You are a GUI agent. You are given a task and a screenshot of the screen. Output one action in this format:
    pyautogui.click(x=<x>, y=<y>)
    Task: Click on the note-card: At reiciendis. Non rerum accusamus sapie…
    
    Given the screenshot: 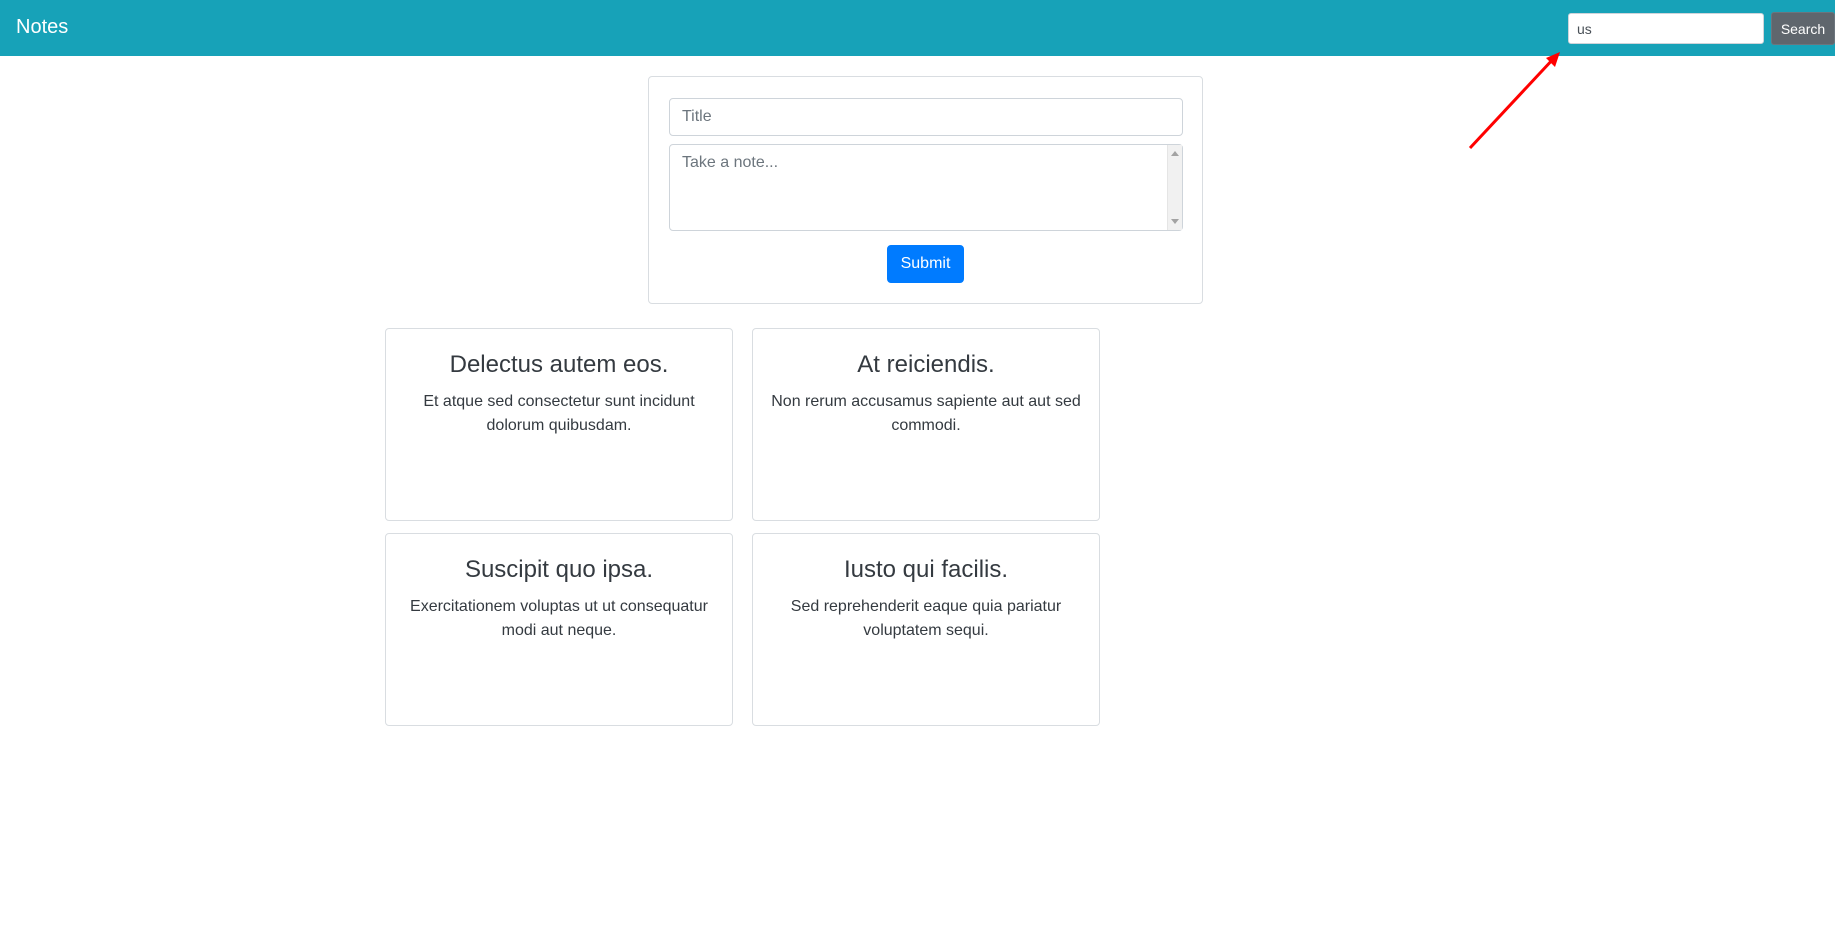 What is the action you would take?
    pyautogui.click(x=926, y=424)
    